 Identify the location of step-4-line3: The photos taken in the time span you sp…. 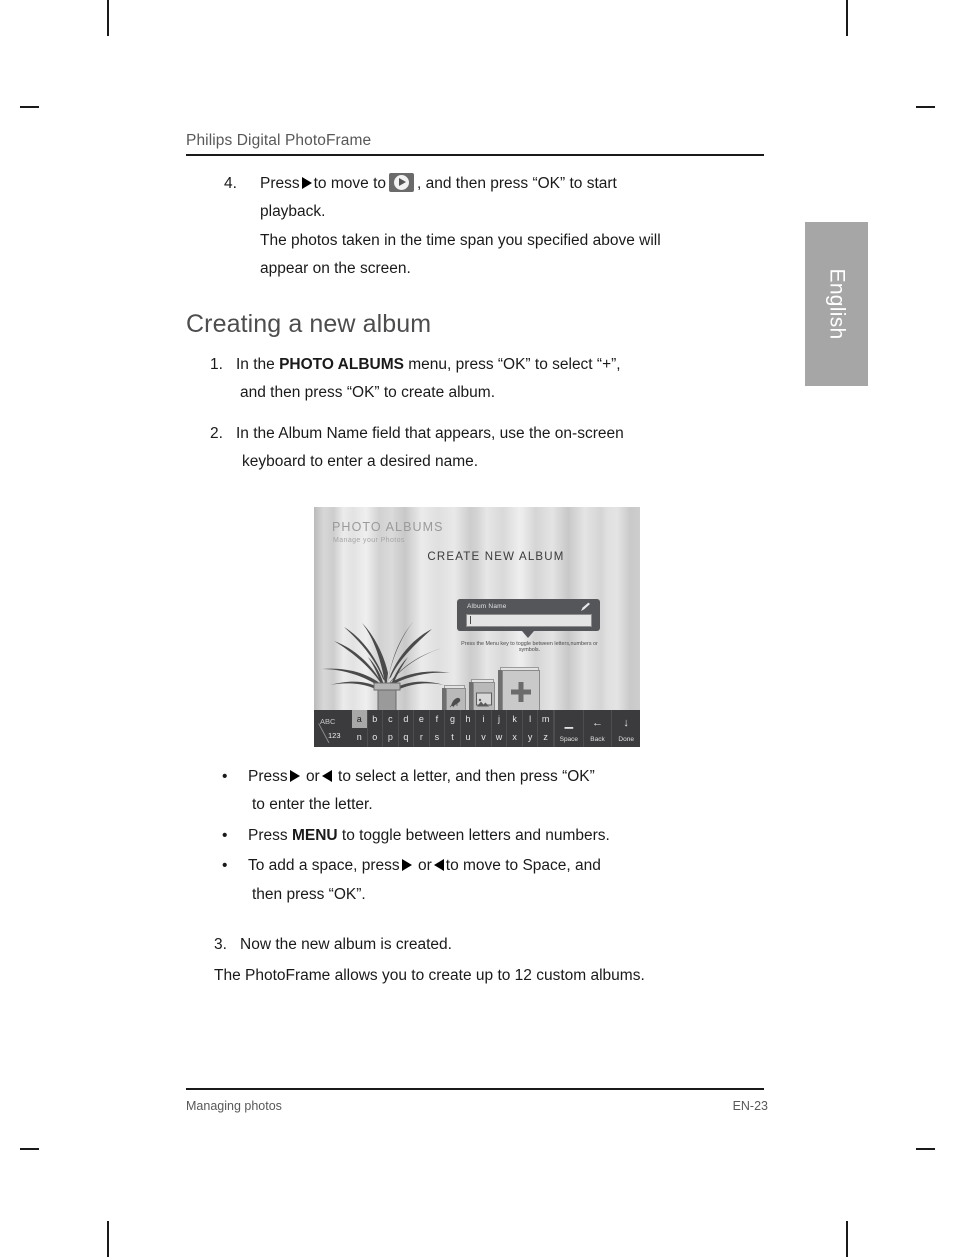
(460, 240).